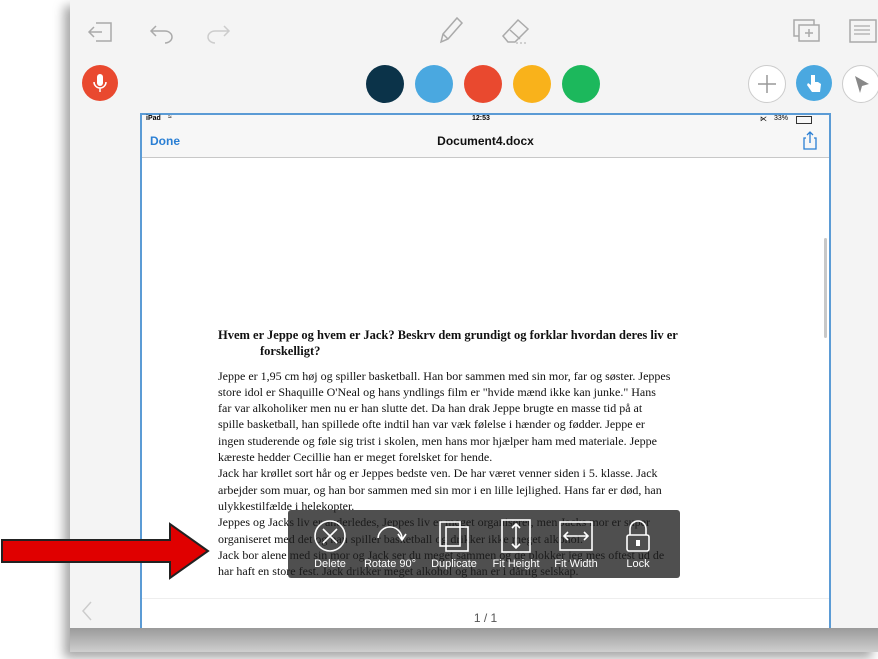  Describe the element at coordinates (170, 117) in the screenshot. I see `wifi-icon: ≈` at that location.